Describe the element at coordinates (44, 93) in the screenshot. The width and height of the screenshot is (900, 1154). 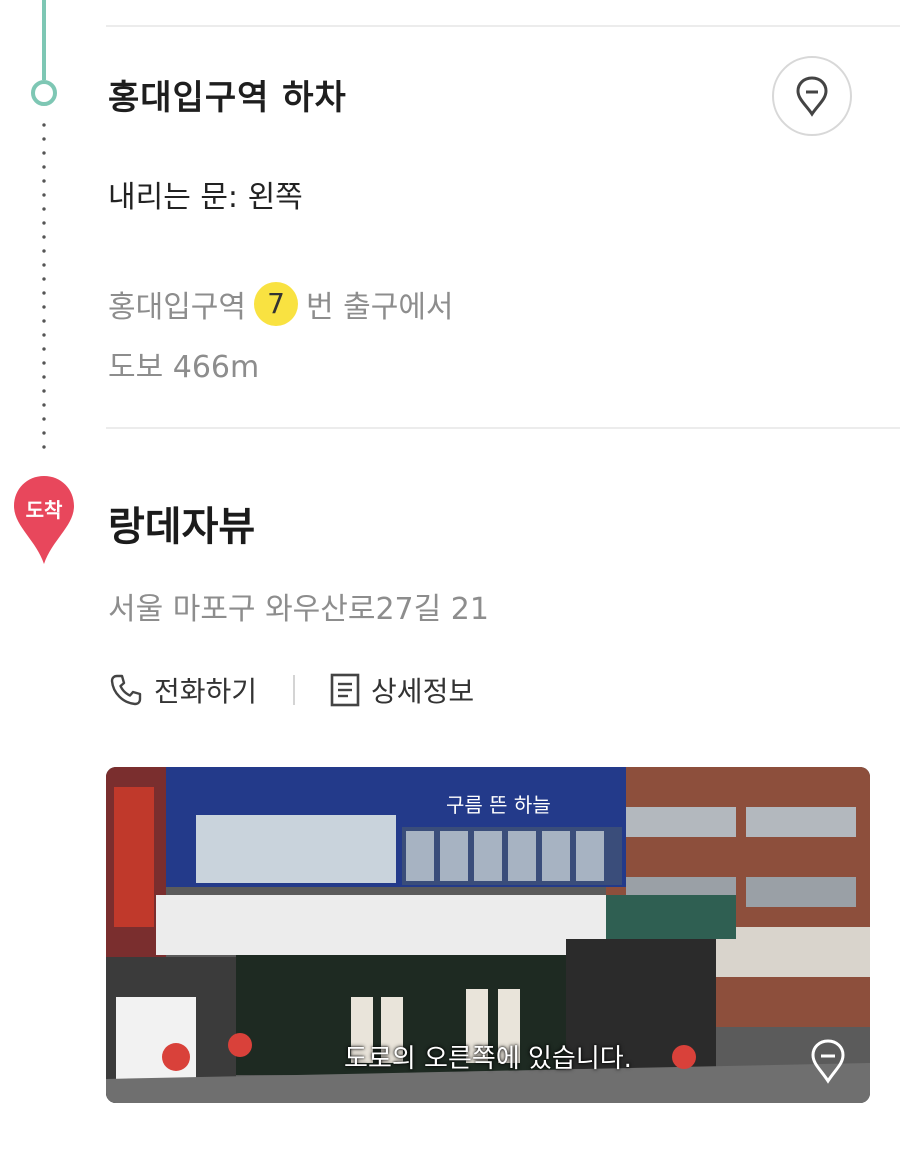
I see `timeline-node` at that location.